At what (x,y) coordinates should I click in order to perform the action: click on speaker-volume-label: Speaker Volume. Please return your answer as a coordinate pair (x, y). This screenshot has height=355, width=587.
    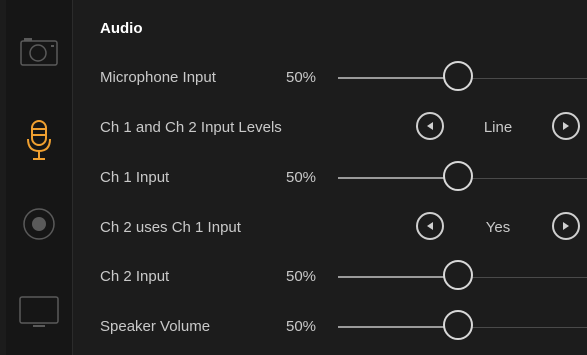
    Looking at the image, I should click on (155, 326).